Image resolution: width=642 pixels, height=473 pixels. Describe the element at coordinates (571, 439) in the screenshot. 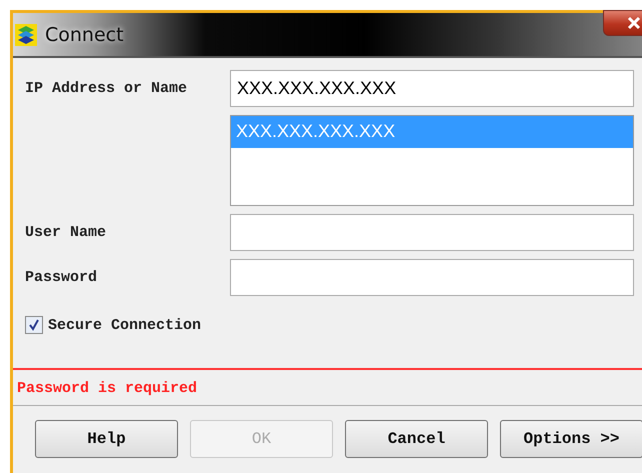

I see `dialog-button: Options >>` at that location.